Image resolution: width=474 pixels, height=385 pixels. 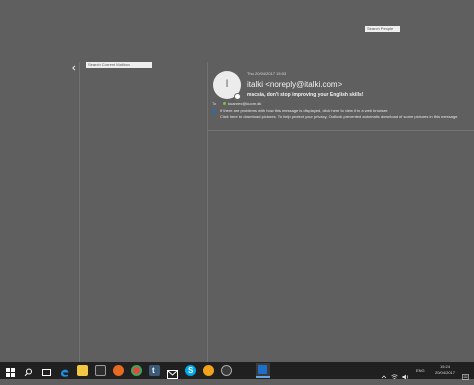 What do you see at coordinates (28, 371) in the screenshot?
I see `search-icon` at bounding box center [28, 371].